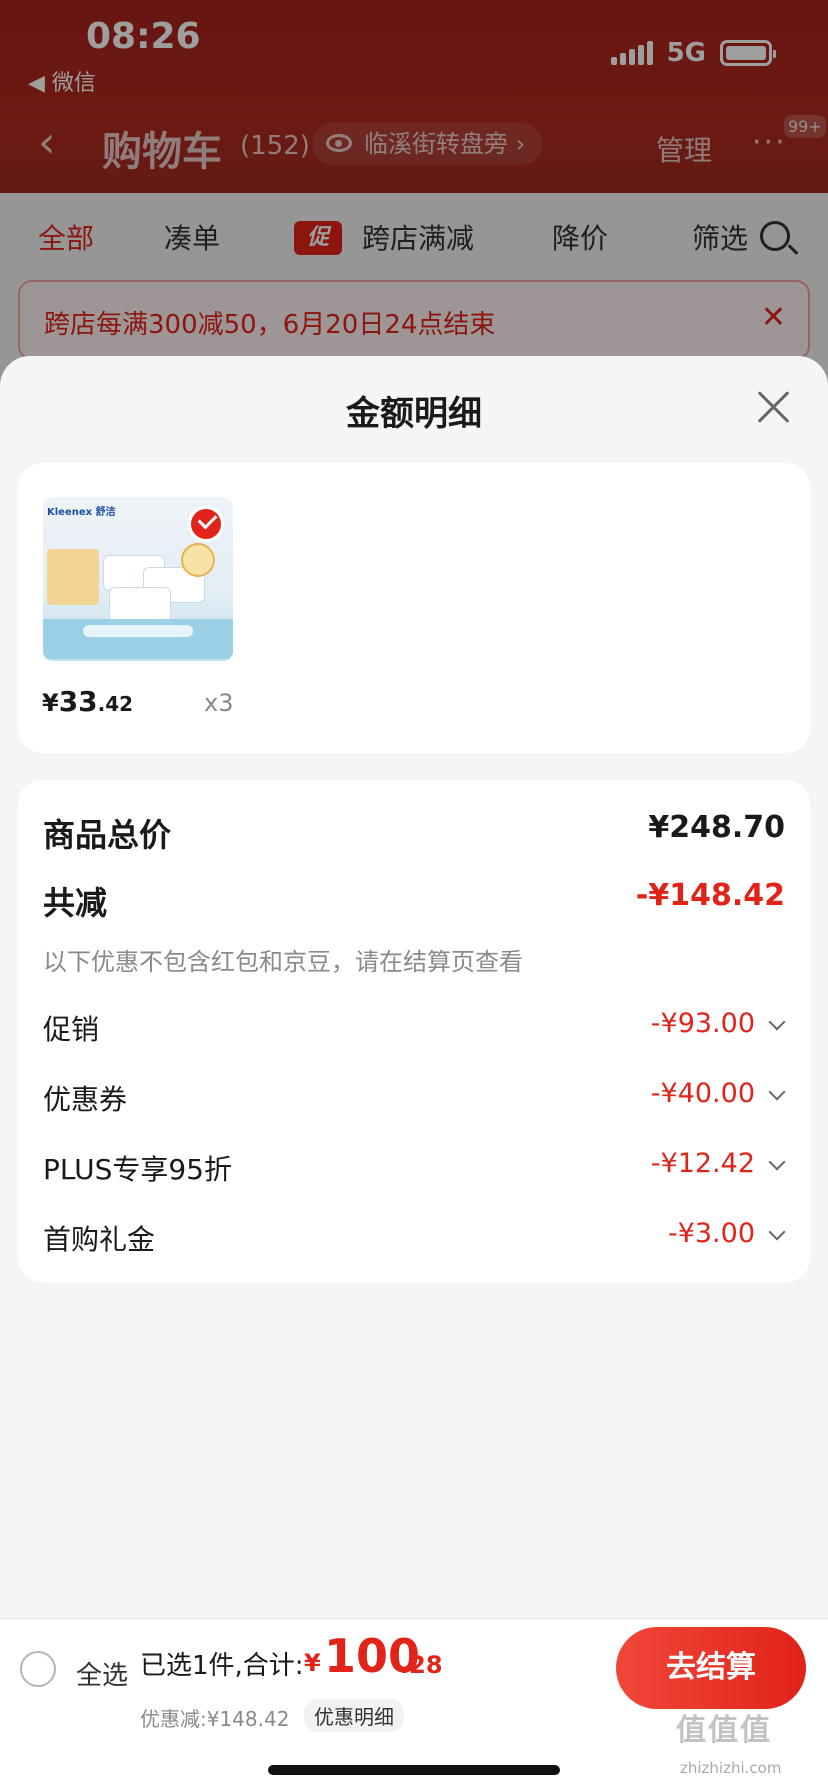 The image size is (828, 1792). I want to click on discount-value: -¥93.00, so click(718, 1023).